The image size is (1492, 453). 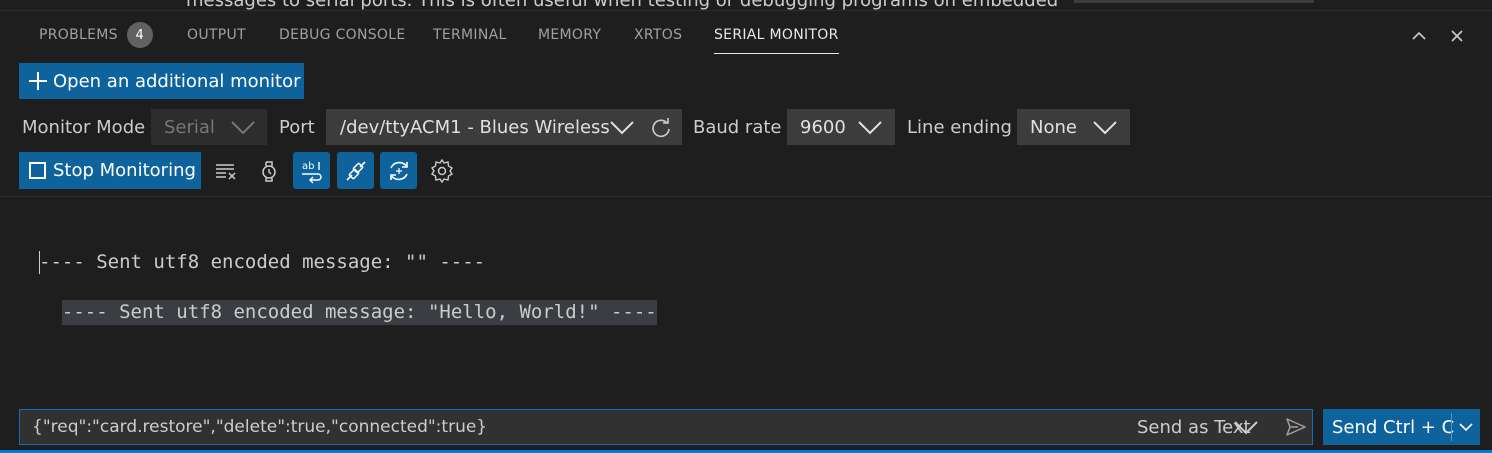 I want to click on tab-xrtos: XRTOS, so click(x=658, y=35).